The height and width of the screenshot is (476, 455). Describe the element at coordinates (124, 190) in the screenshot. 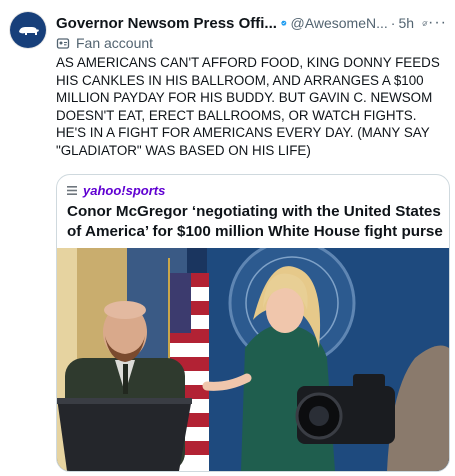

I see `source-name: yahoo!sports` at that location.